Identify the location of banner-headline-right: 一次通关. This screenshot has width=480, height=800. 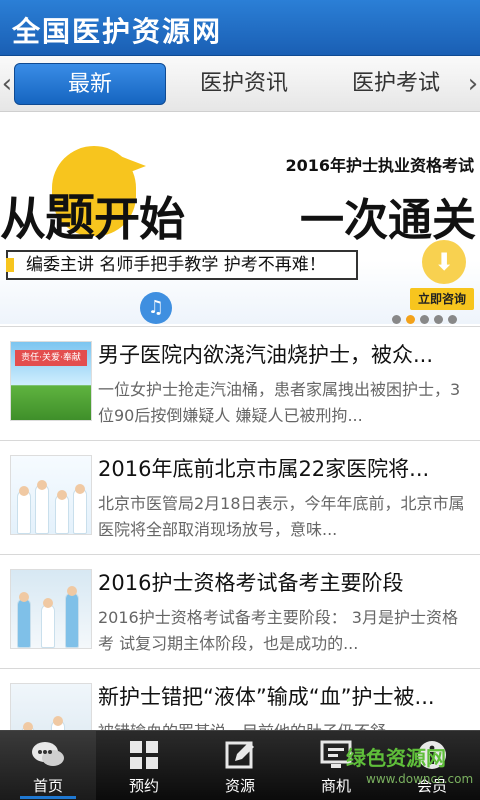
(388, 220).